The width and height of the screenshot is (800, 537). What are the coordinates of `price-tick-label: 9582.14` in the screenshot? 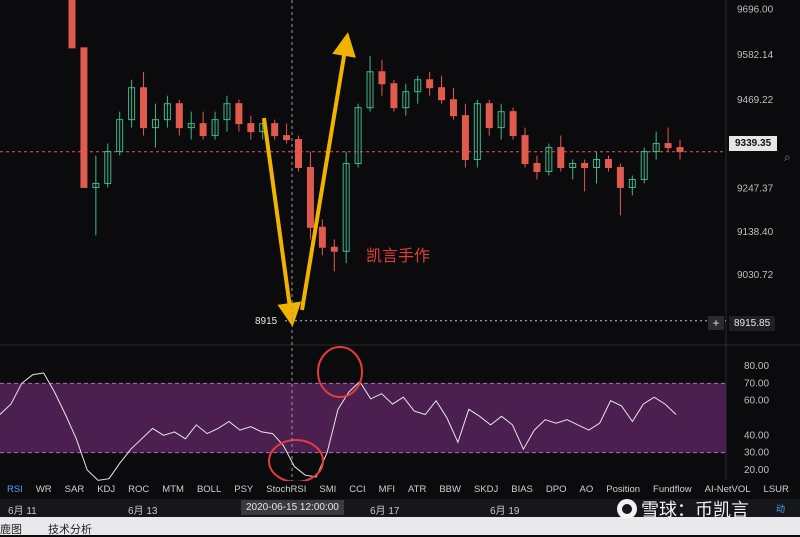 It's located at (755, 55).